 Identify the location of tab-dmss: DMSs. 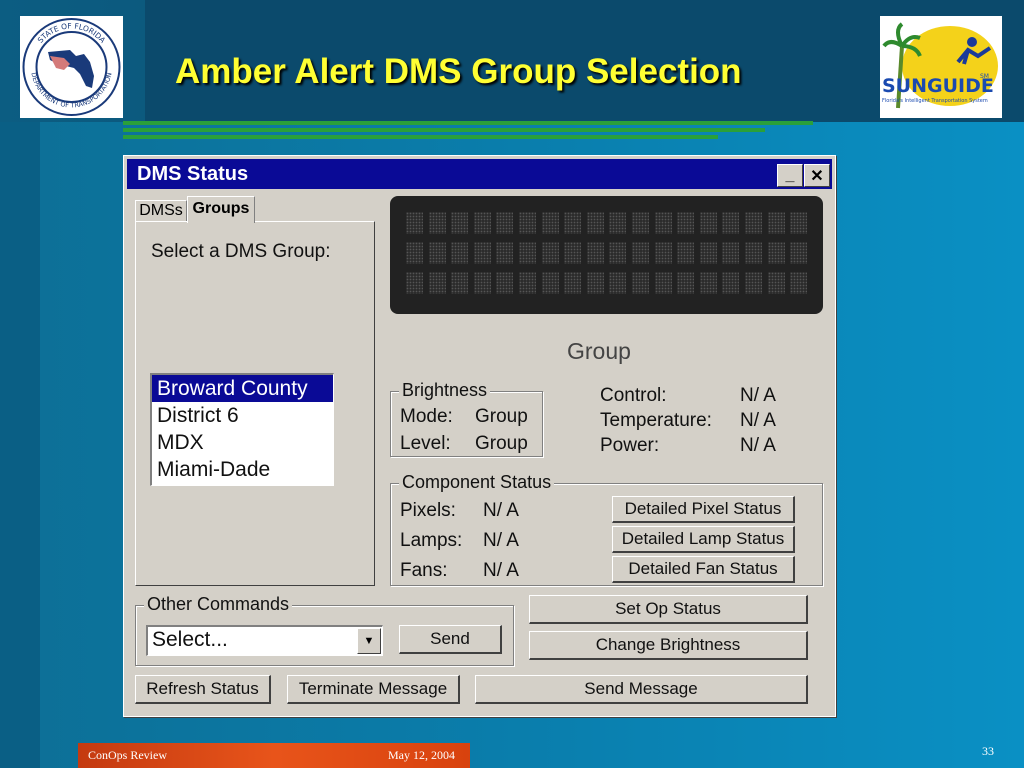
(161, 210).